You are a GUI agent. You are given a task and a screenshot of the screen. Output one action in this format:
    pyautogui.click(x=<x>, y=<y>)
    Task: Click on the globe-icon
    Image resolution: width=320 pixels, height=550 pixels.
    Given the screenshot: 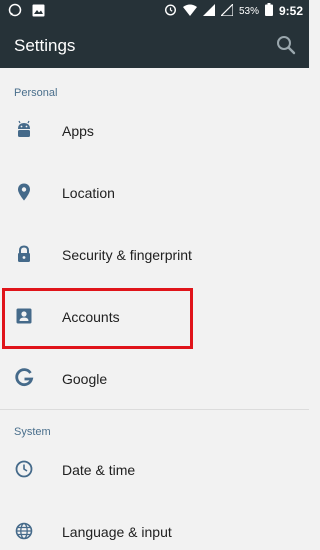 What is the action you would take?
    pyautogui.click(x=24, y=531)
    